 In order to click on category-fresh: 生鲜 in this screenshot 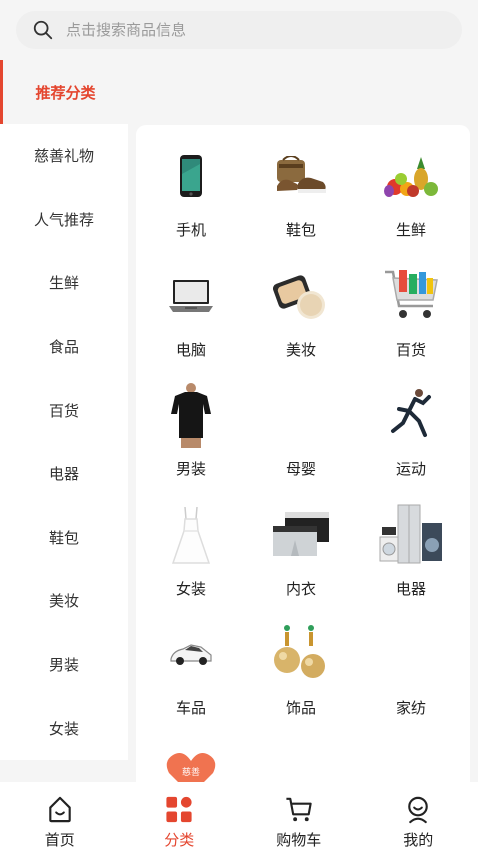, I will do `click(411, 203)`.